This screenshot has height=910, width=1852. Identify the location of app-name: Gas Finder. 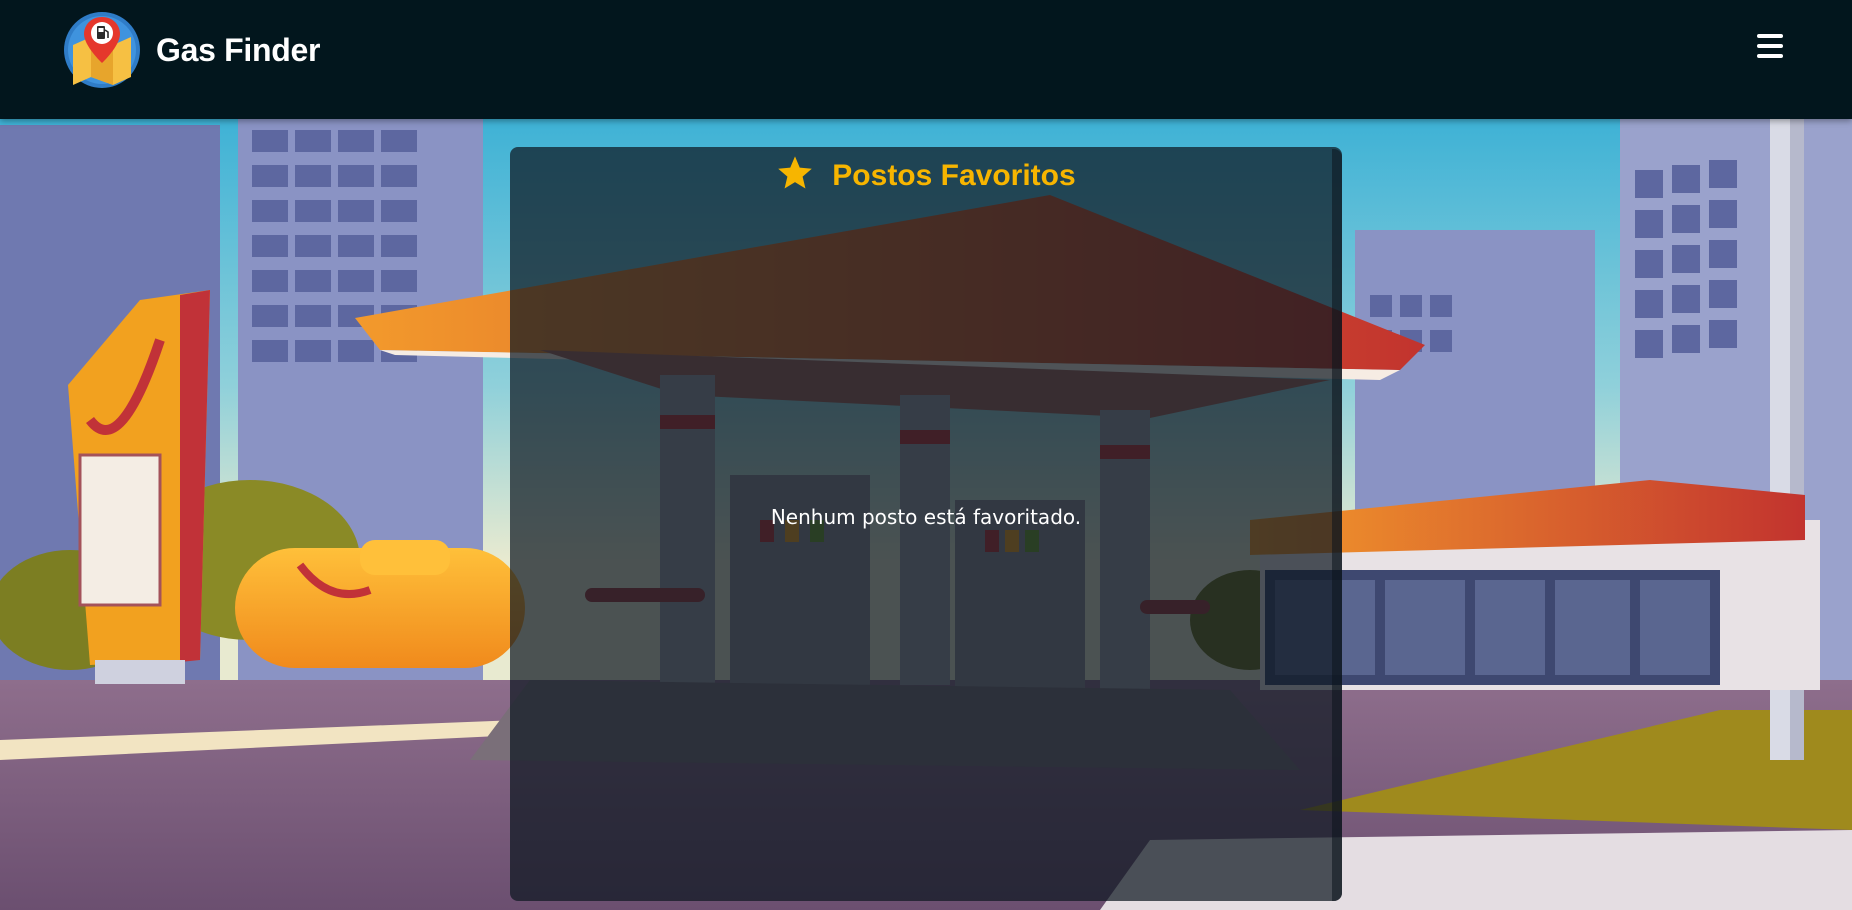
(238, 49).